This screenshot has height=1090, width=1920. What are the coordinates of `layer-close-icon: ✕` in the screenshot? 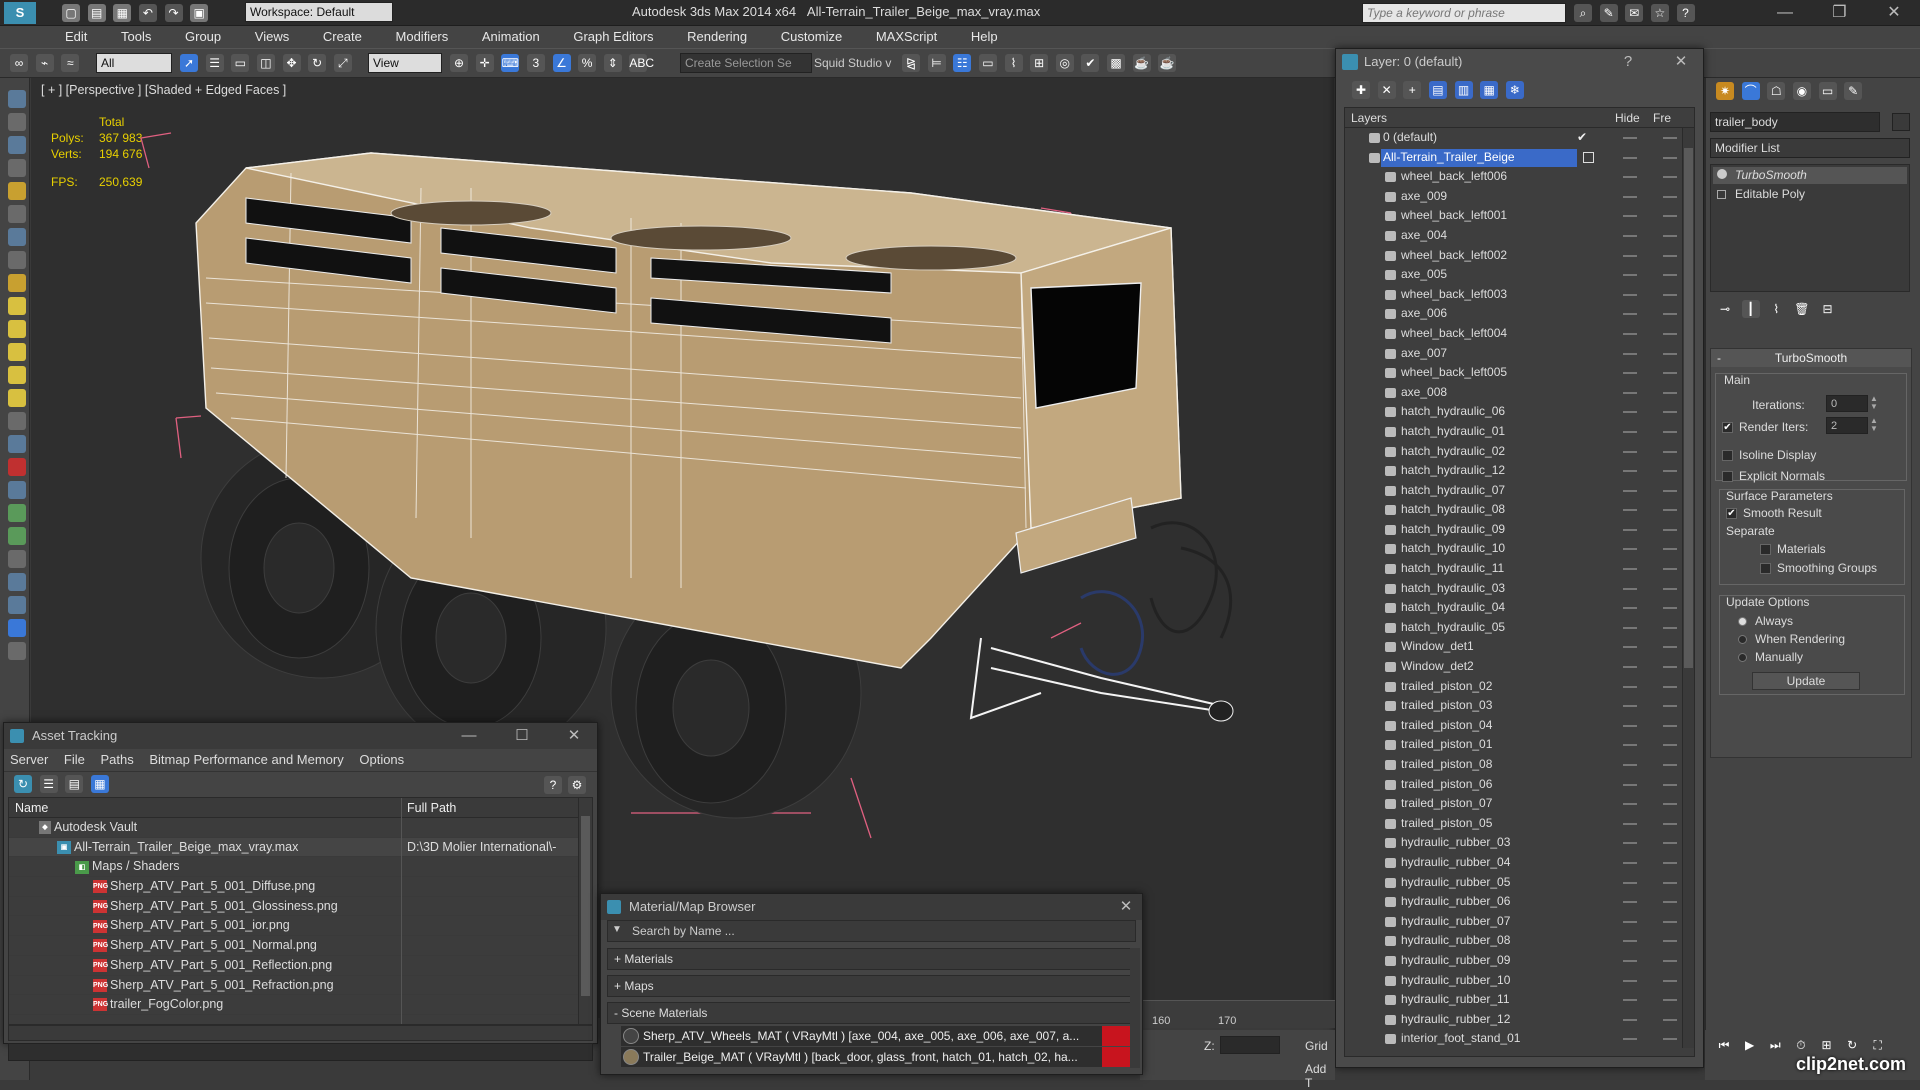 It's located at (1681, 62).